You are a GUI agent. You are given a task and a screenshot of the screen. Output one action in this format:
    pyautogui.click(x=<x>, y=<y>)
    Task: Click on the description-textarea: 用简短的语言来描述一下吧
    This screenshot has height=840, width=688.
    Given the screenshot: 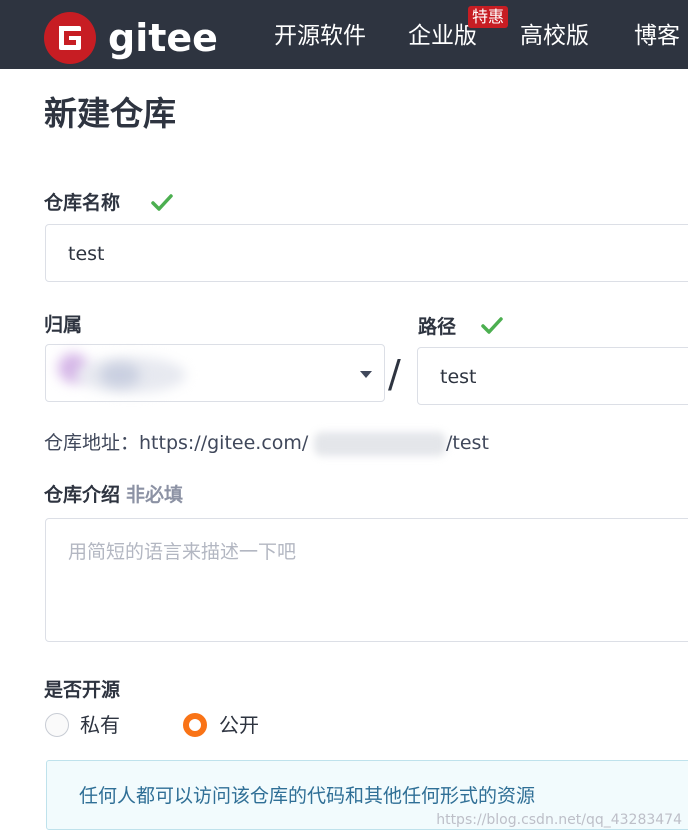 What is the action you would take?
    pyautogui.click(x=366, y=580)
    